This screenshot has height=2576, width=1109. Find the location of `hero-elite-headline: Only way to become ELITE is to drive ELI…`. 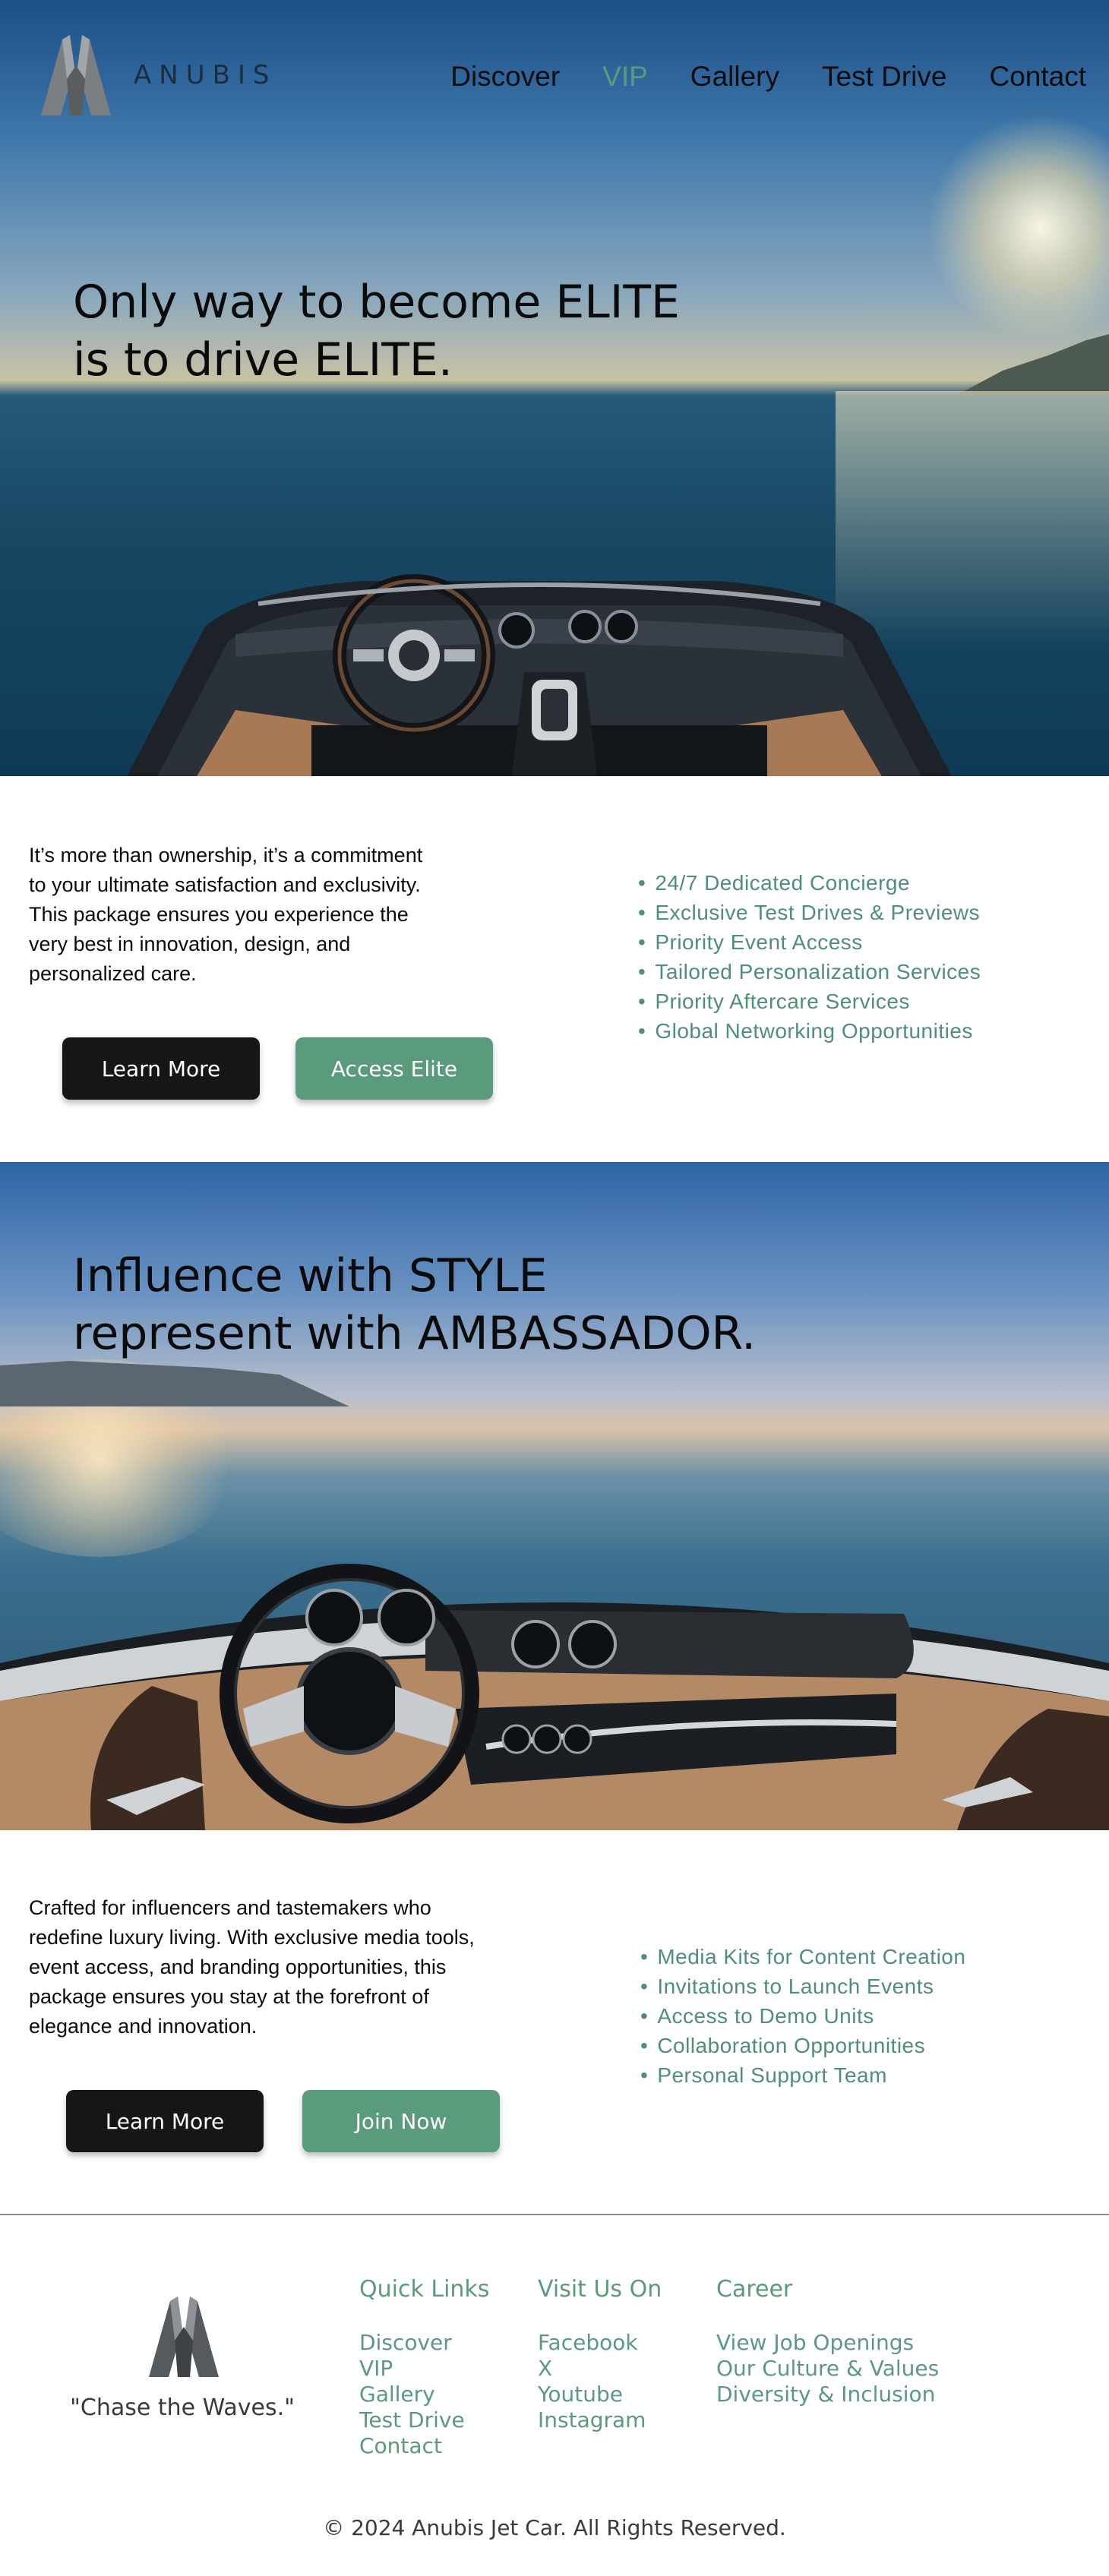

hero-elite-headline: Only way to become ELITE is to drive ELI… is located at coordinates (376, 331).